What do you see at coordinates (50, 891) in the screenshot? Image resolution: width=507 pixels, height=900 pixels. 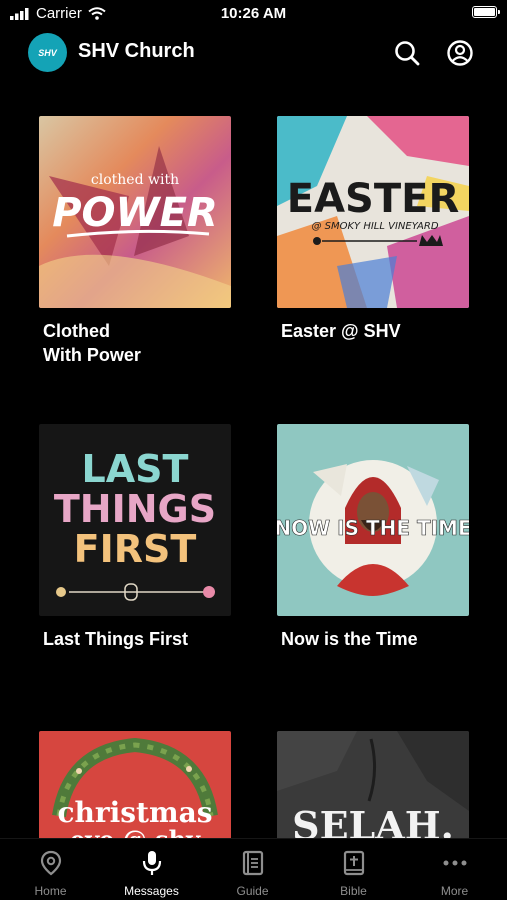 I see `tab-label: Home` at bounding box center [50, 891].